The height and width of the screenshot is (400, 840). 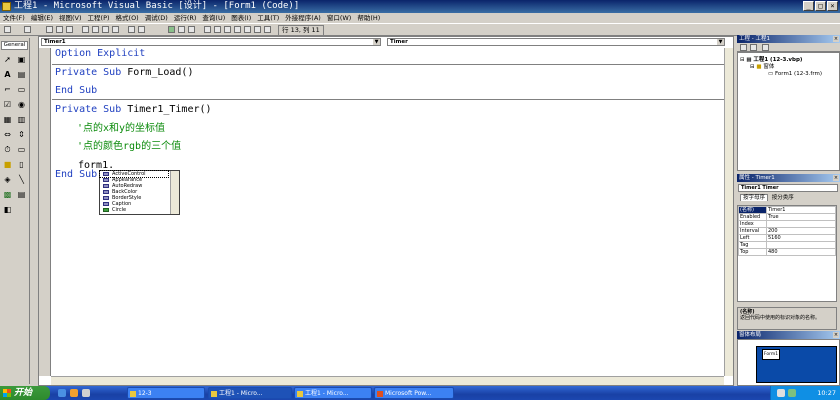 What do you see at coordinates (21, 59) in the screenshot?
I see `picturebox-icon: ▣` at bounding box center [21, 59].